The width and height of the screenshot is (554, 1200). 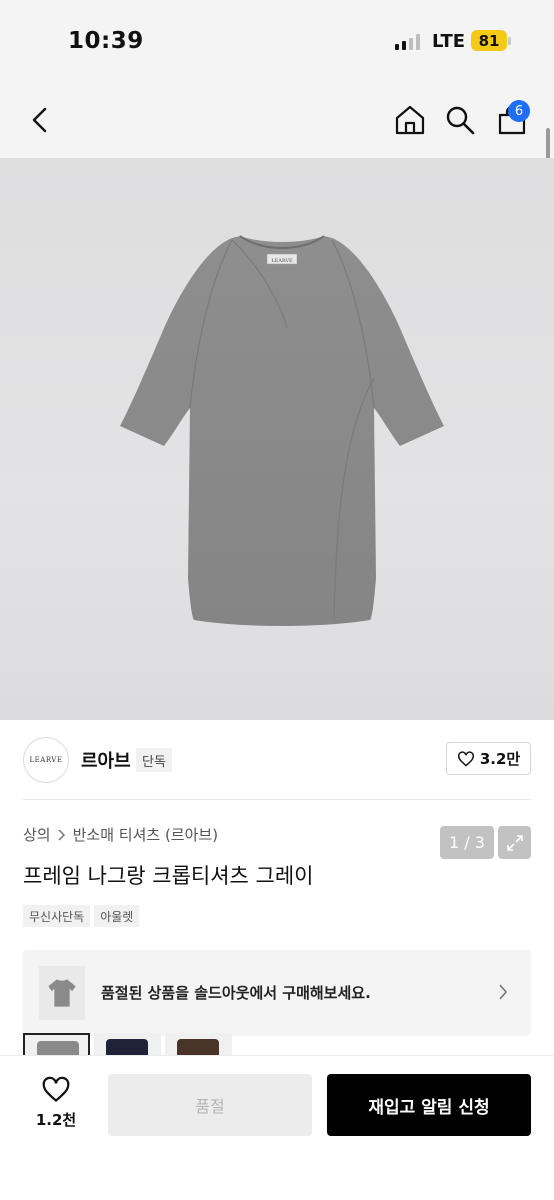 I want to click on soldout-button: 품절, so click(x=210, y=1105).